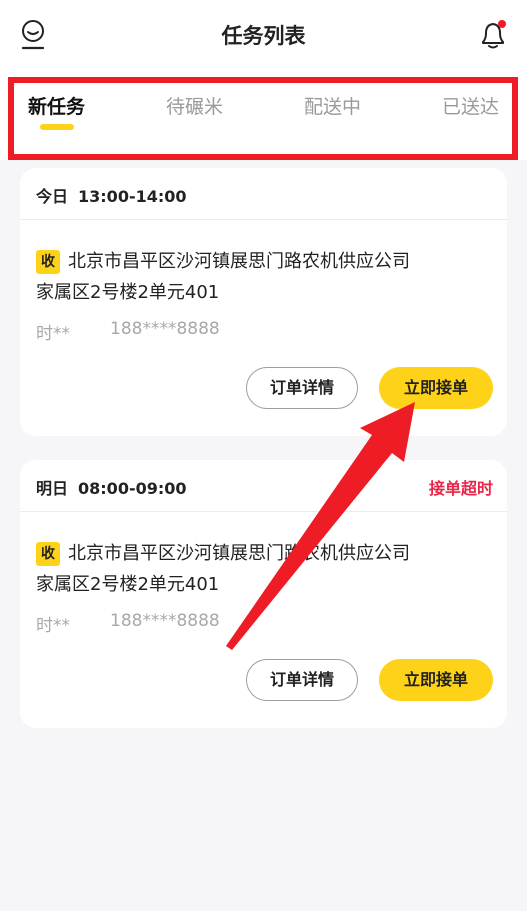  I want to click on page-title: 任务列表, so click(263, 36).